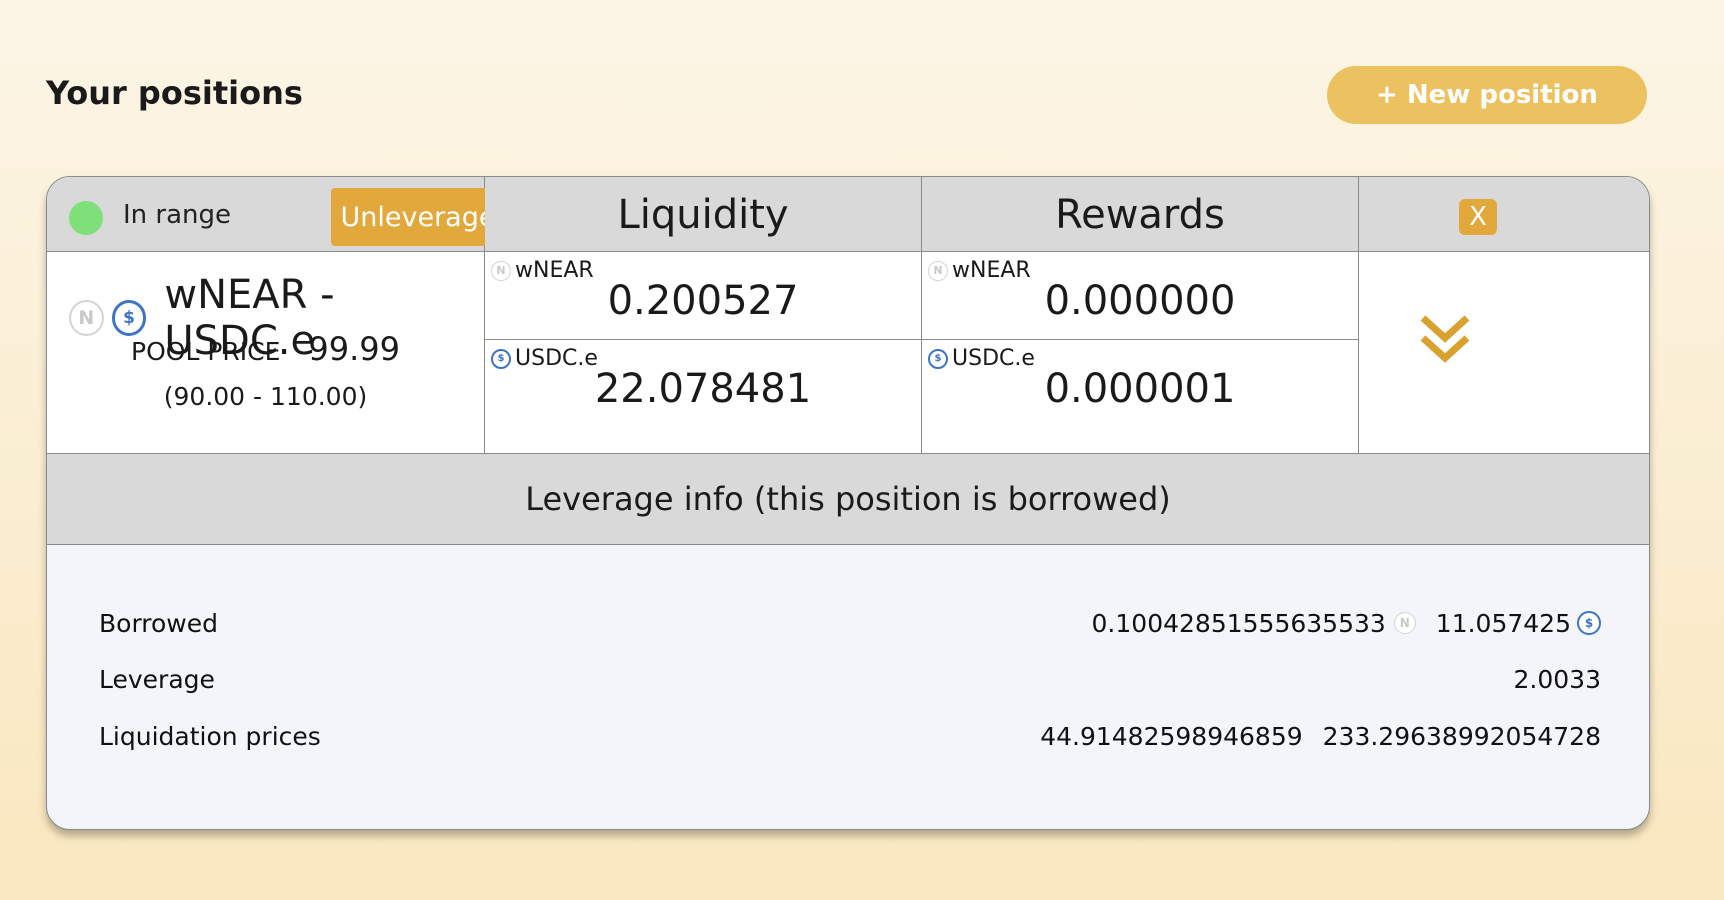 Image resolution: width=1724 pixels, height=900 pixels. Describe the element at coordinates (1504, 352) in the screenshot. I see `expand-cell` at that location.